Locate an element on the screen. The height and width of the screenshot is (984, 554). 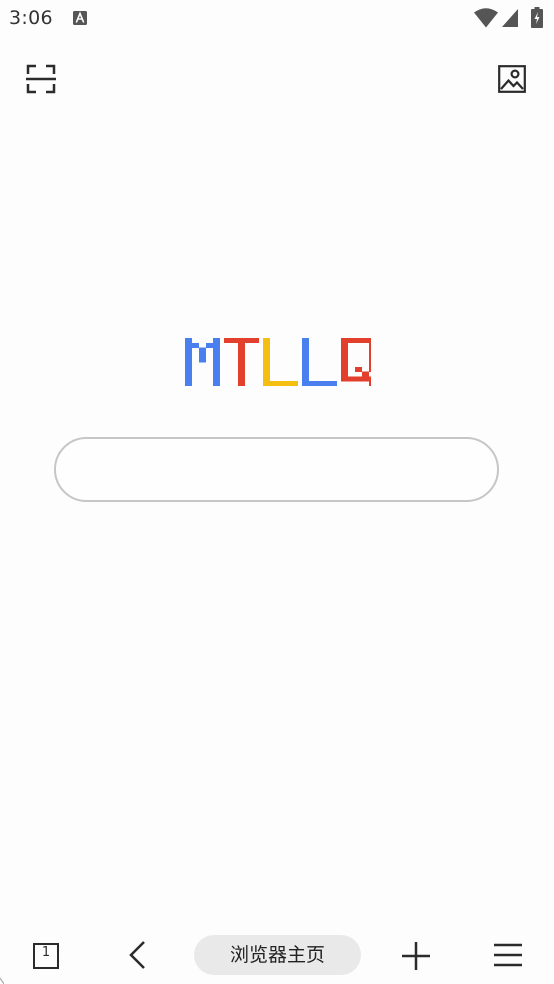
search-box is located at coordinates (276, 469).